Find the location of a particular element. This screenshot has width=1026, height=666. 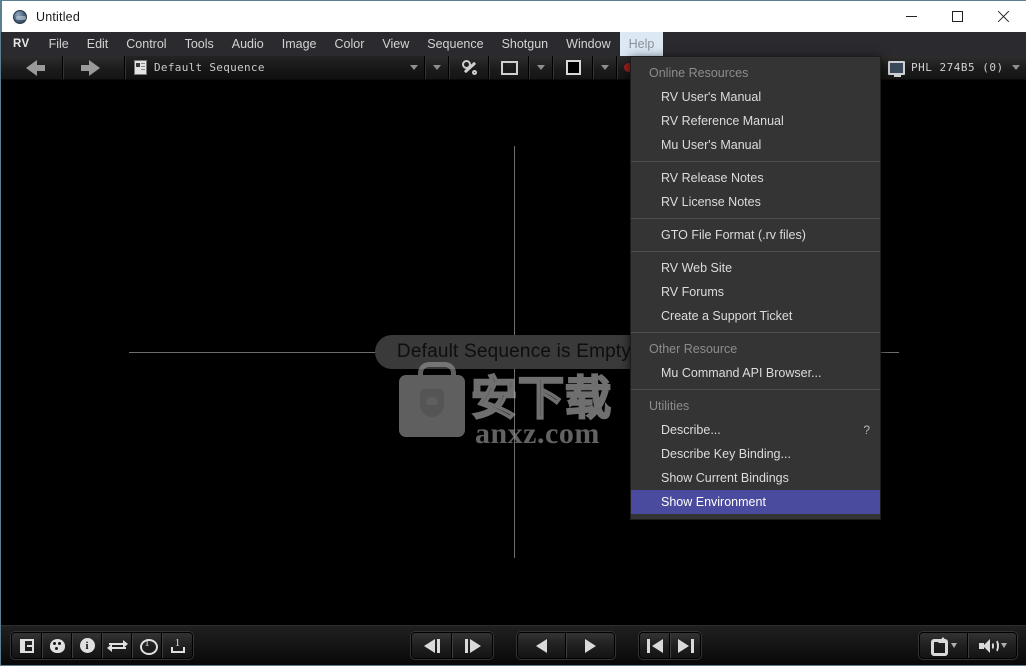

back-button is located at coordinates (32, 67).